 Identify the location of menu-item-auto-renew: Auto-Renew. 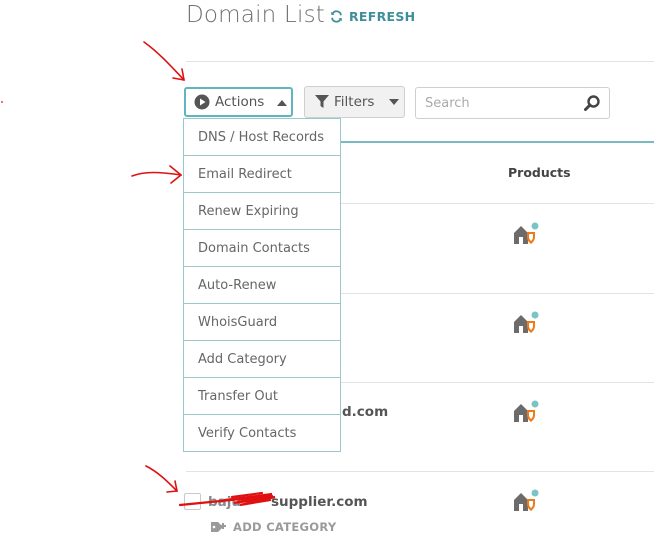
(262, 284).